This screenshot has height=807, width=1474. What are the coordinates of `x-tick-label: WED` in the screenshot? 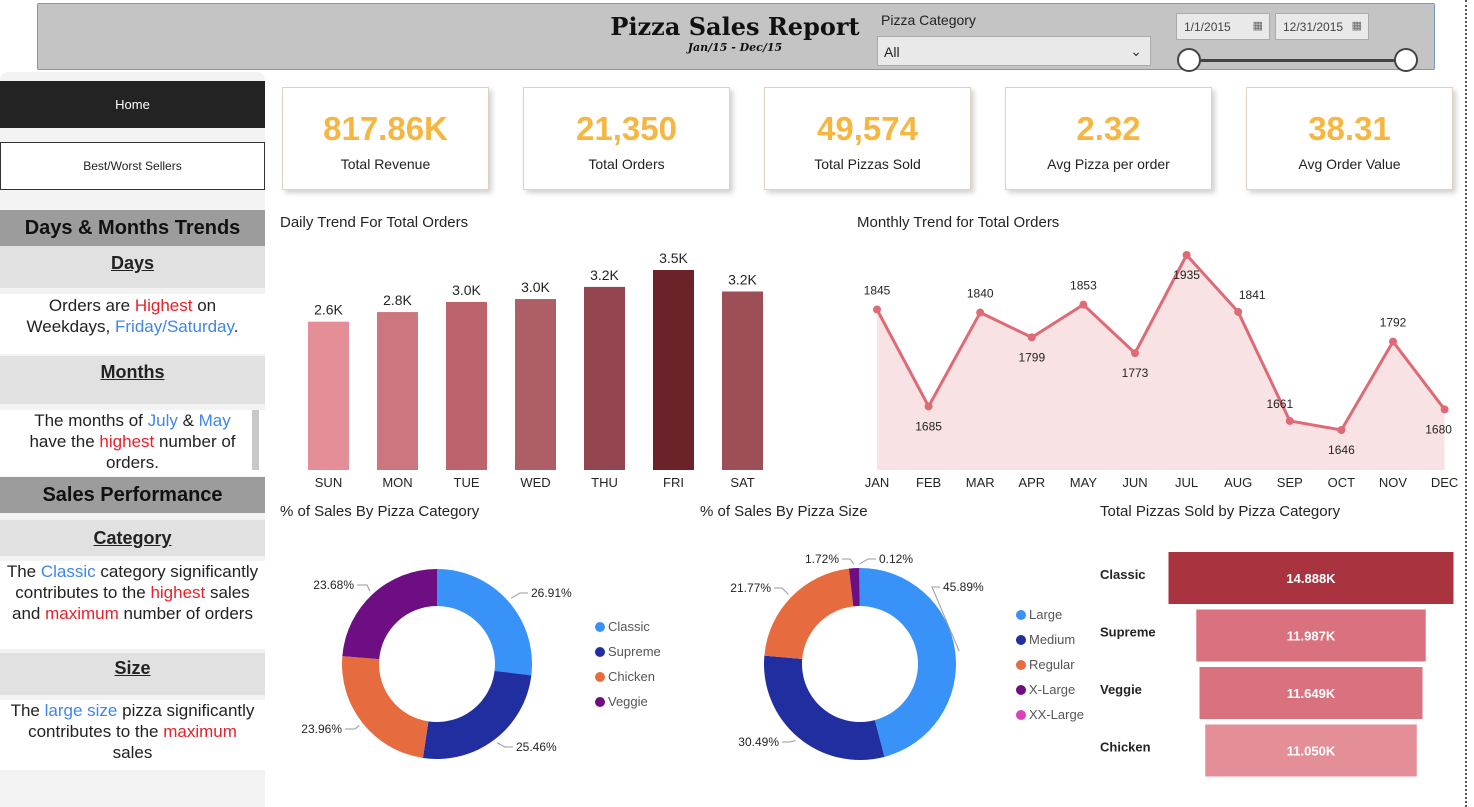 It's located at (535, 482).